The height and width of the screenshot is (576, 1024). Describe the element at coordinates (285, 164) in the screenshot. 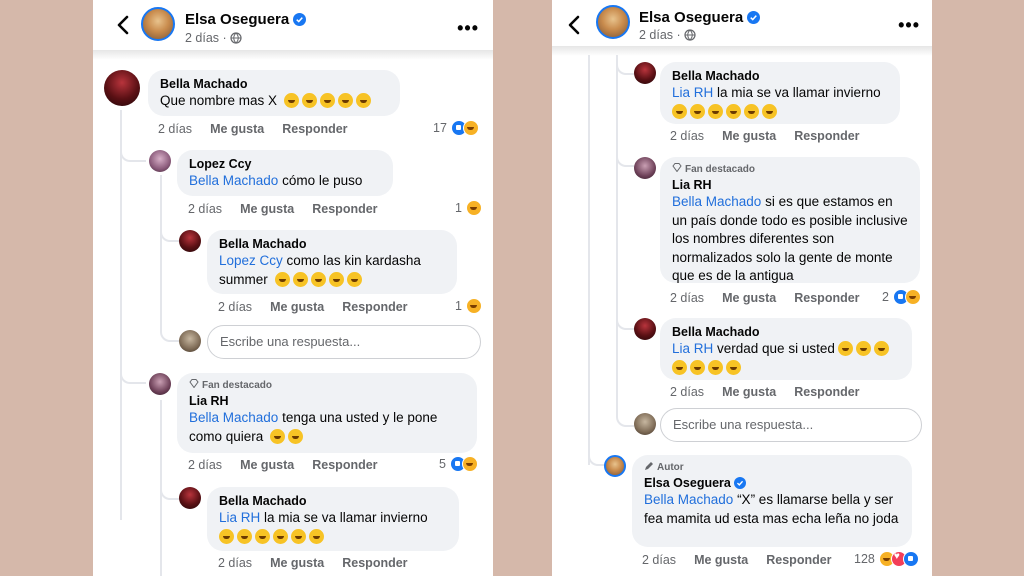

I see `commenter-name: Lopez Ccy` at that location.